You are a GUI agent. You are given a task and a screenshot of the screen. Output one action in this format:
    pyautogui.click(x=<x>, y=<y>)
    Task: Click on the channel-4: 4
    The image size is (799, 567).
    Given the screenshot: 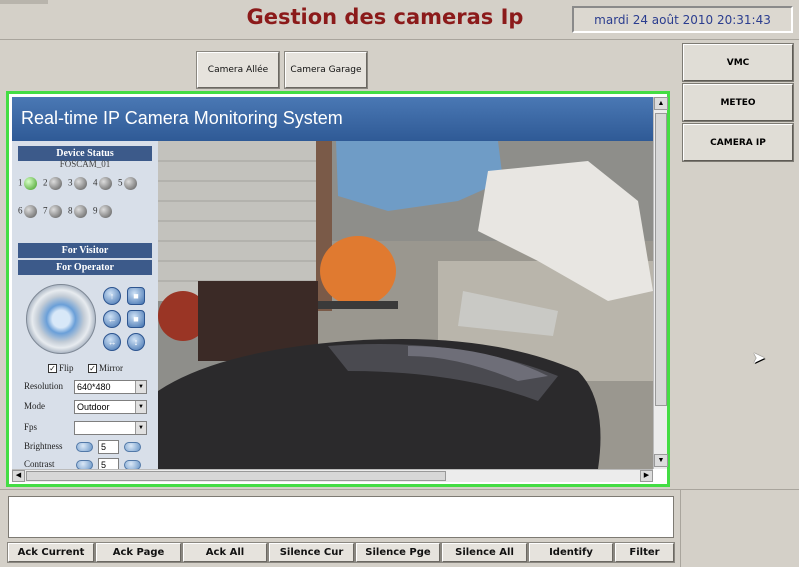 What is the action you would take?
    pyautogui.click(x=102, y=183)
    